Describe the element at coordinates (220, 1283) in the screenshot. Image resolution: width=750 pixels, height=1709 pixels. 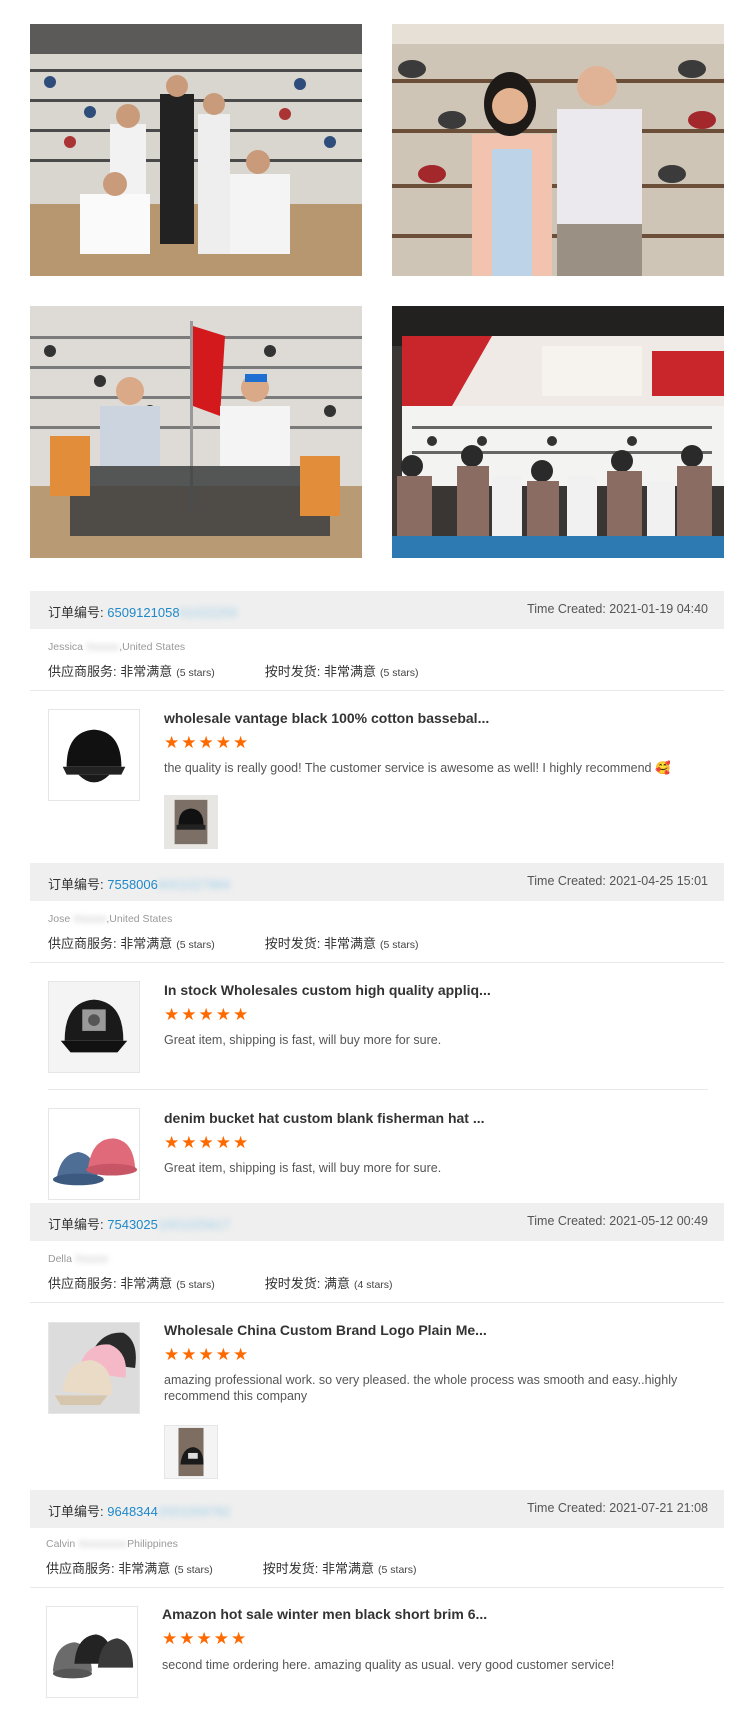
I see `rating-row: 供应商服务: 非常满意 (5 stars) 按时发货: 满意 (4 stars)` at that location.